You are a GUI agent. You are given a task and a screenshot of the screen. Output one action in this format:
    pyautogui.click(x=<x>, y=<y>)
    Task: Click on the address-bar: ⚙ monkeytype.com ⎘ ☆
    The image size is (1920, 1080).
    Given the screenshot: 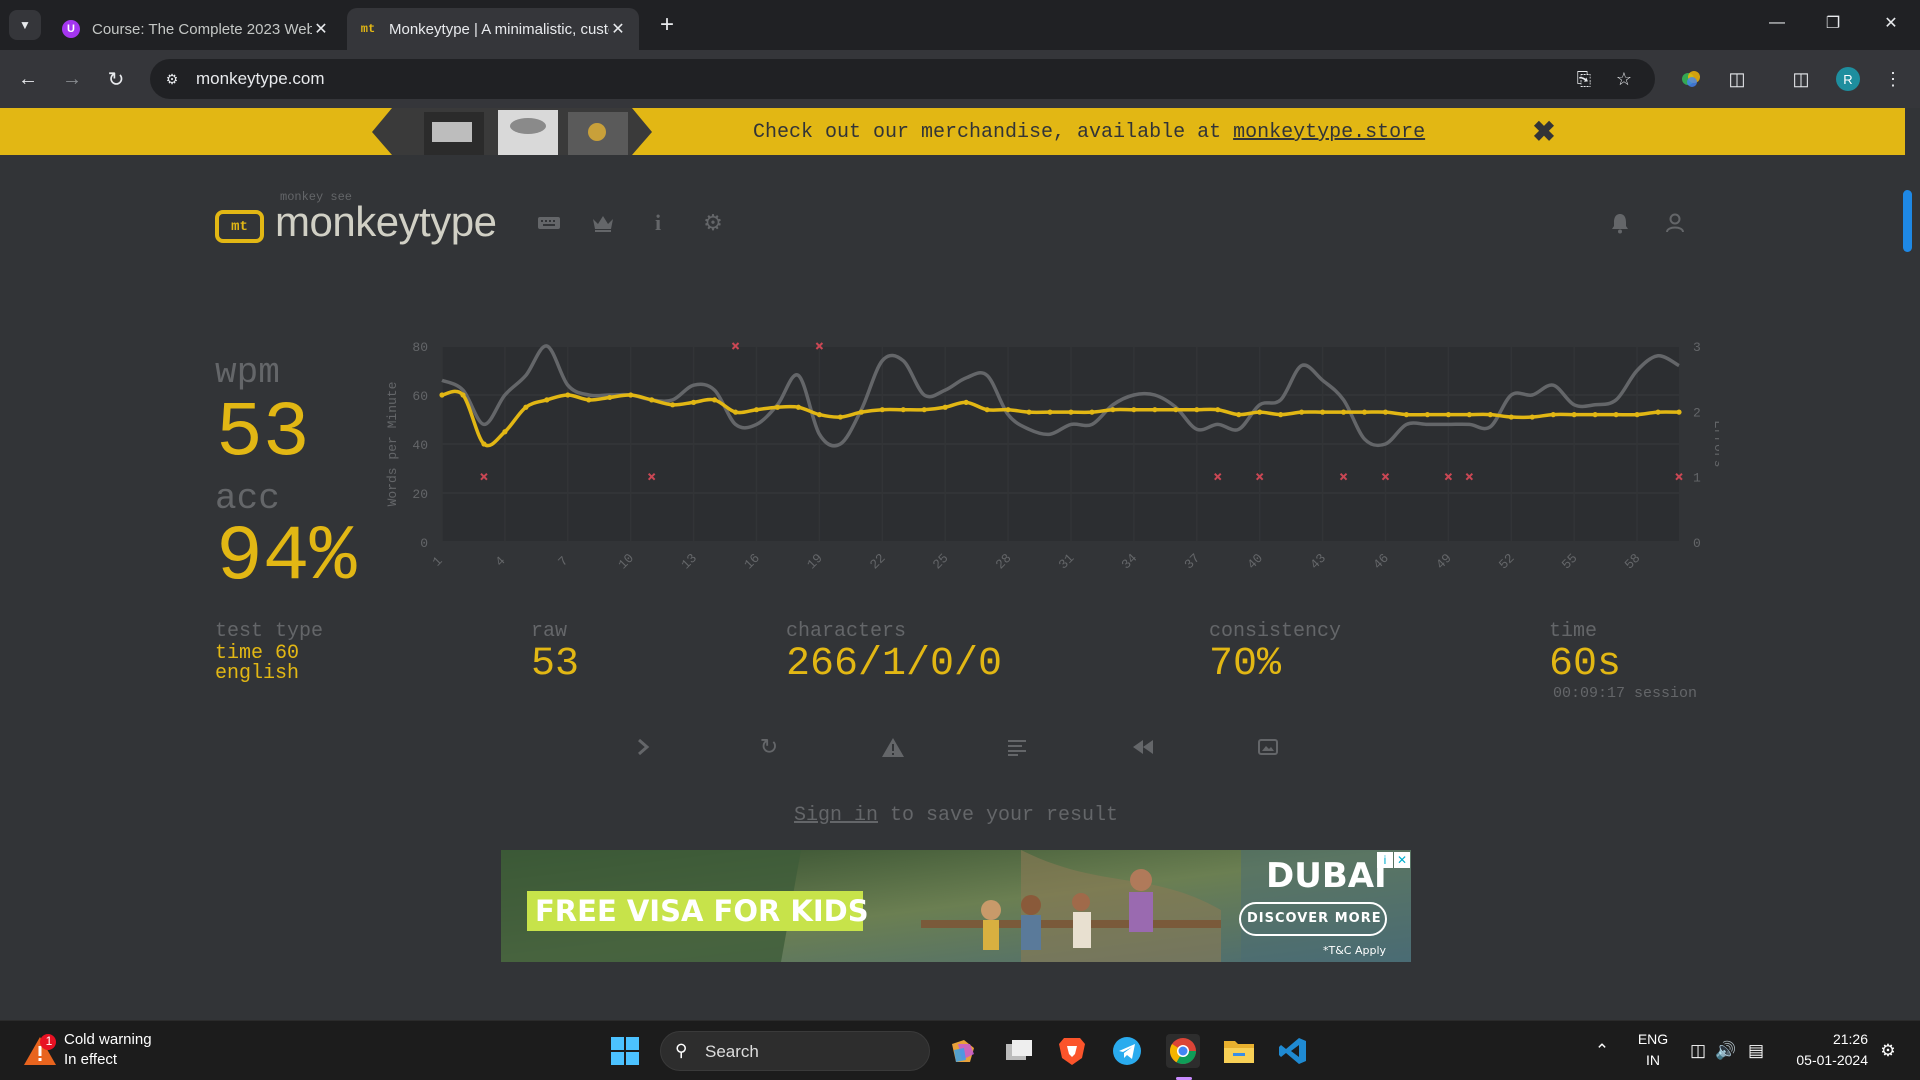 What is the action you would take?
    pyautogui.click(x=902, y=79)
    